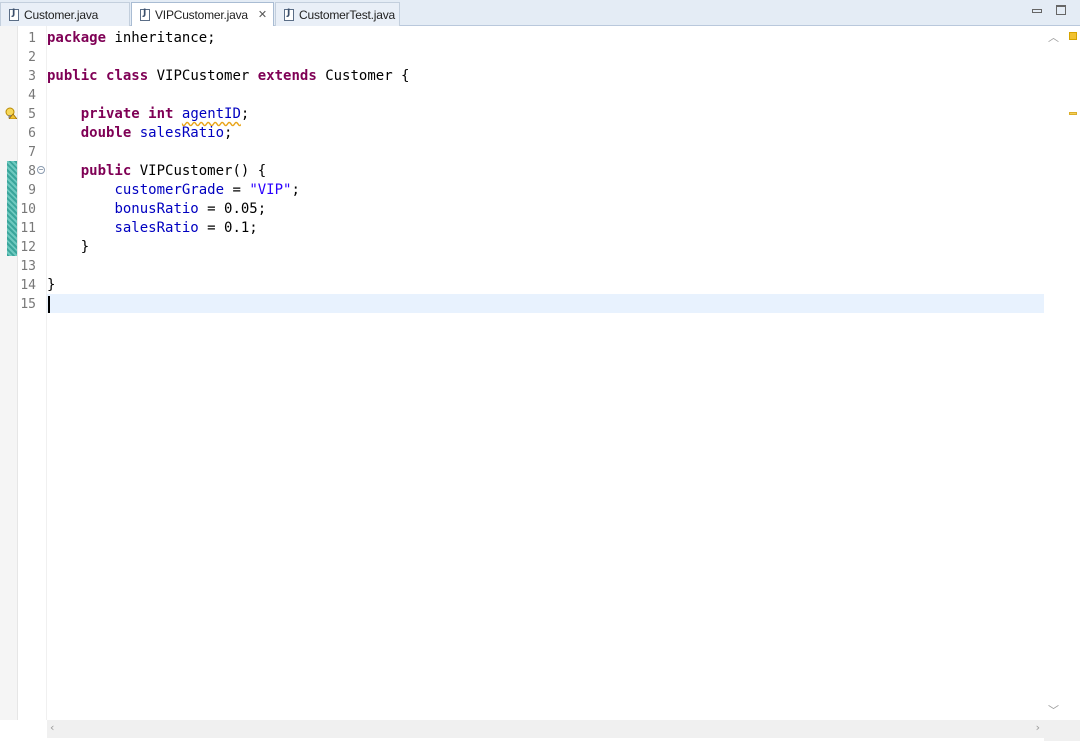 The image size is (1080, 741). What do you see at coordinates (32, 114) in the screenshot?
I see `line-number: 5` at bounding box center [32, 114].